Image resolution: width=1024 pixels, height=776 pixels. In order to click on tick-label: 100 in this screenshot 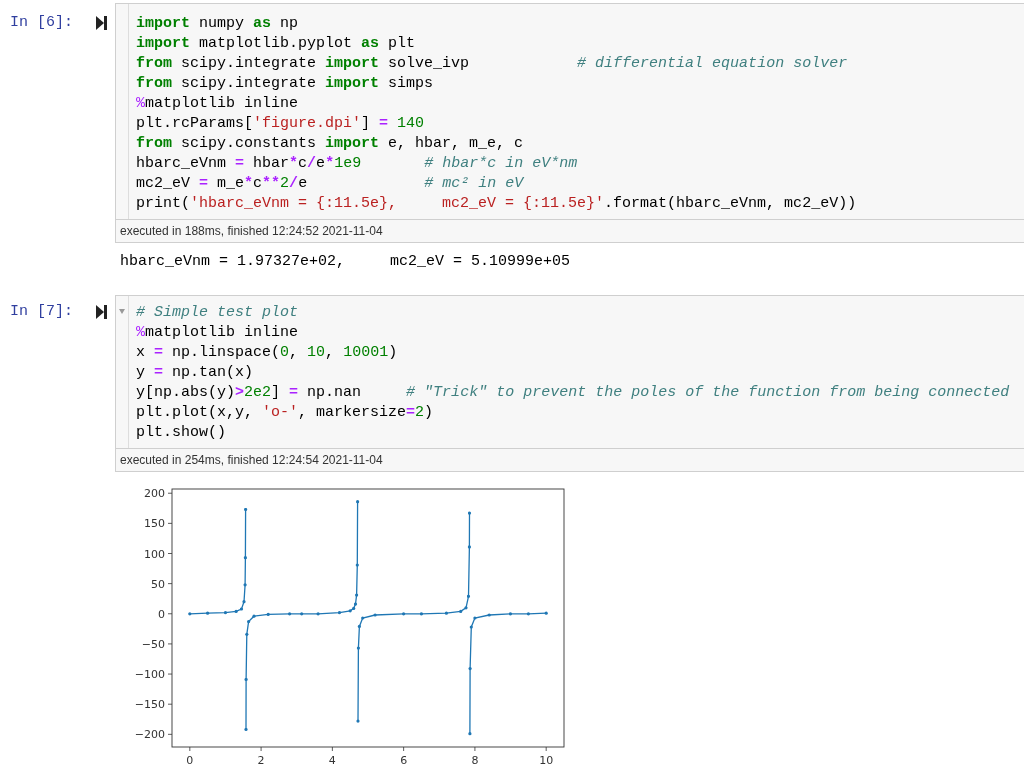, I will do `click(154, 554)`.